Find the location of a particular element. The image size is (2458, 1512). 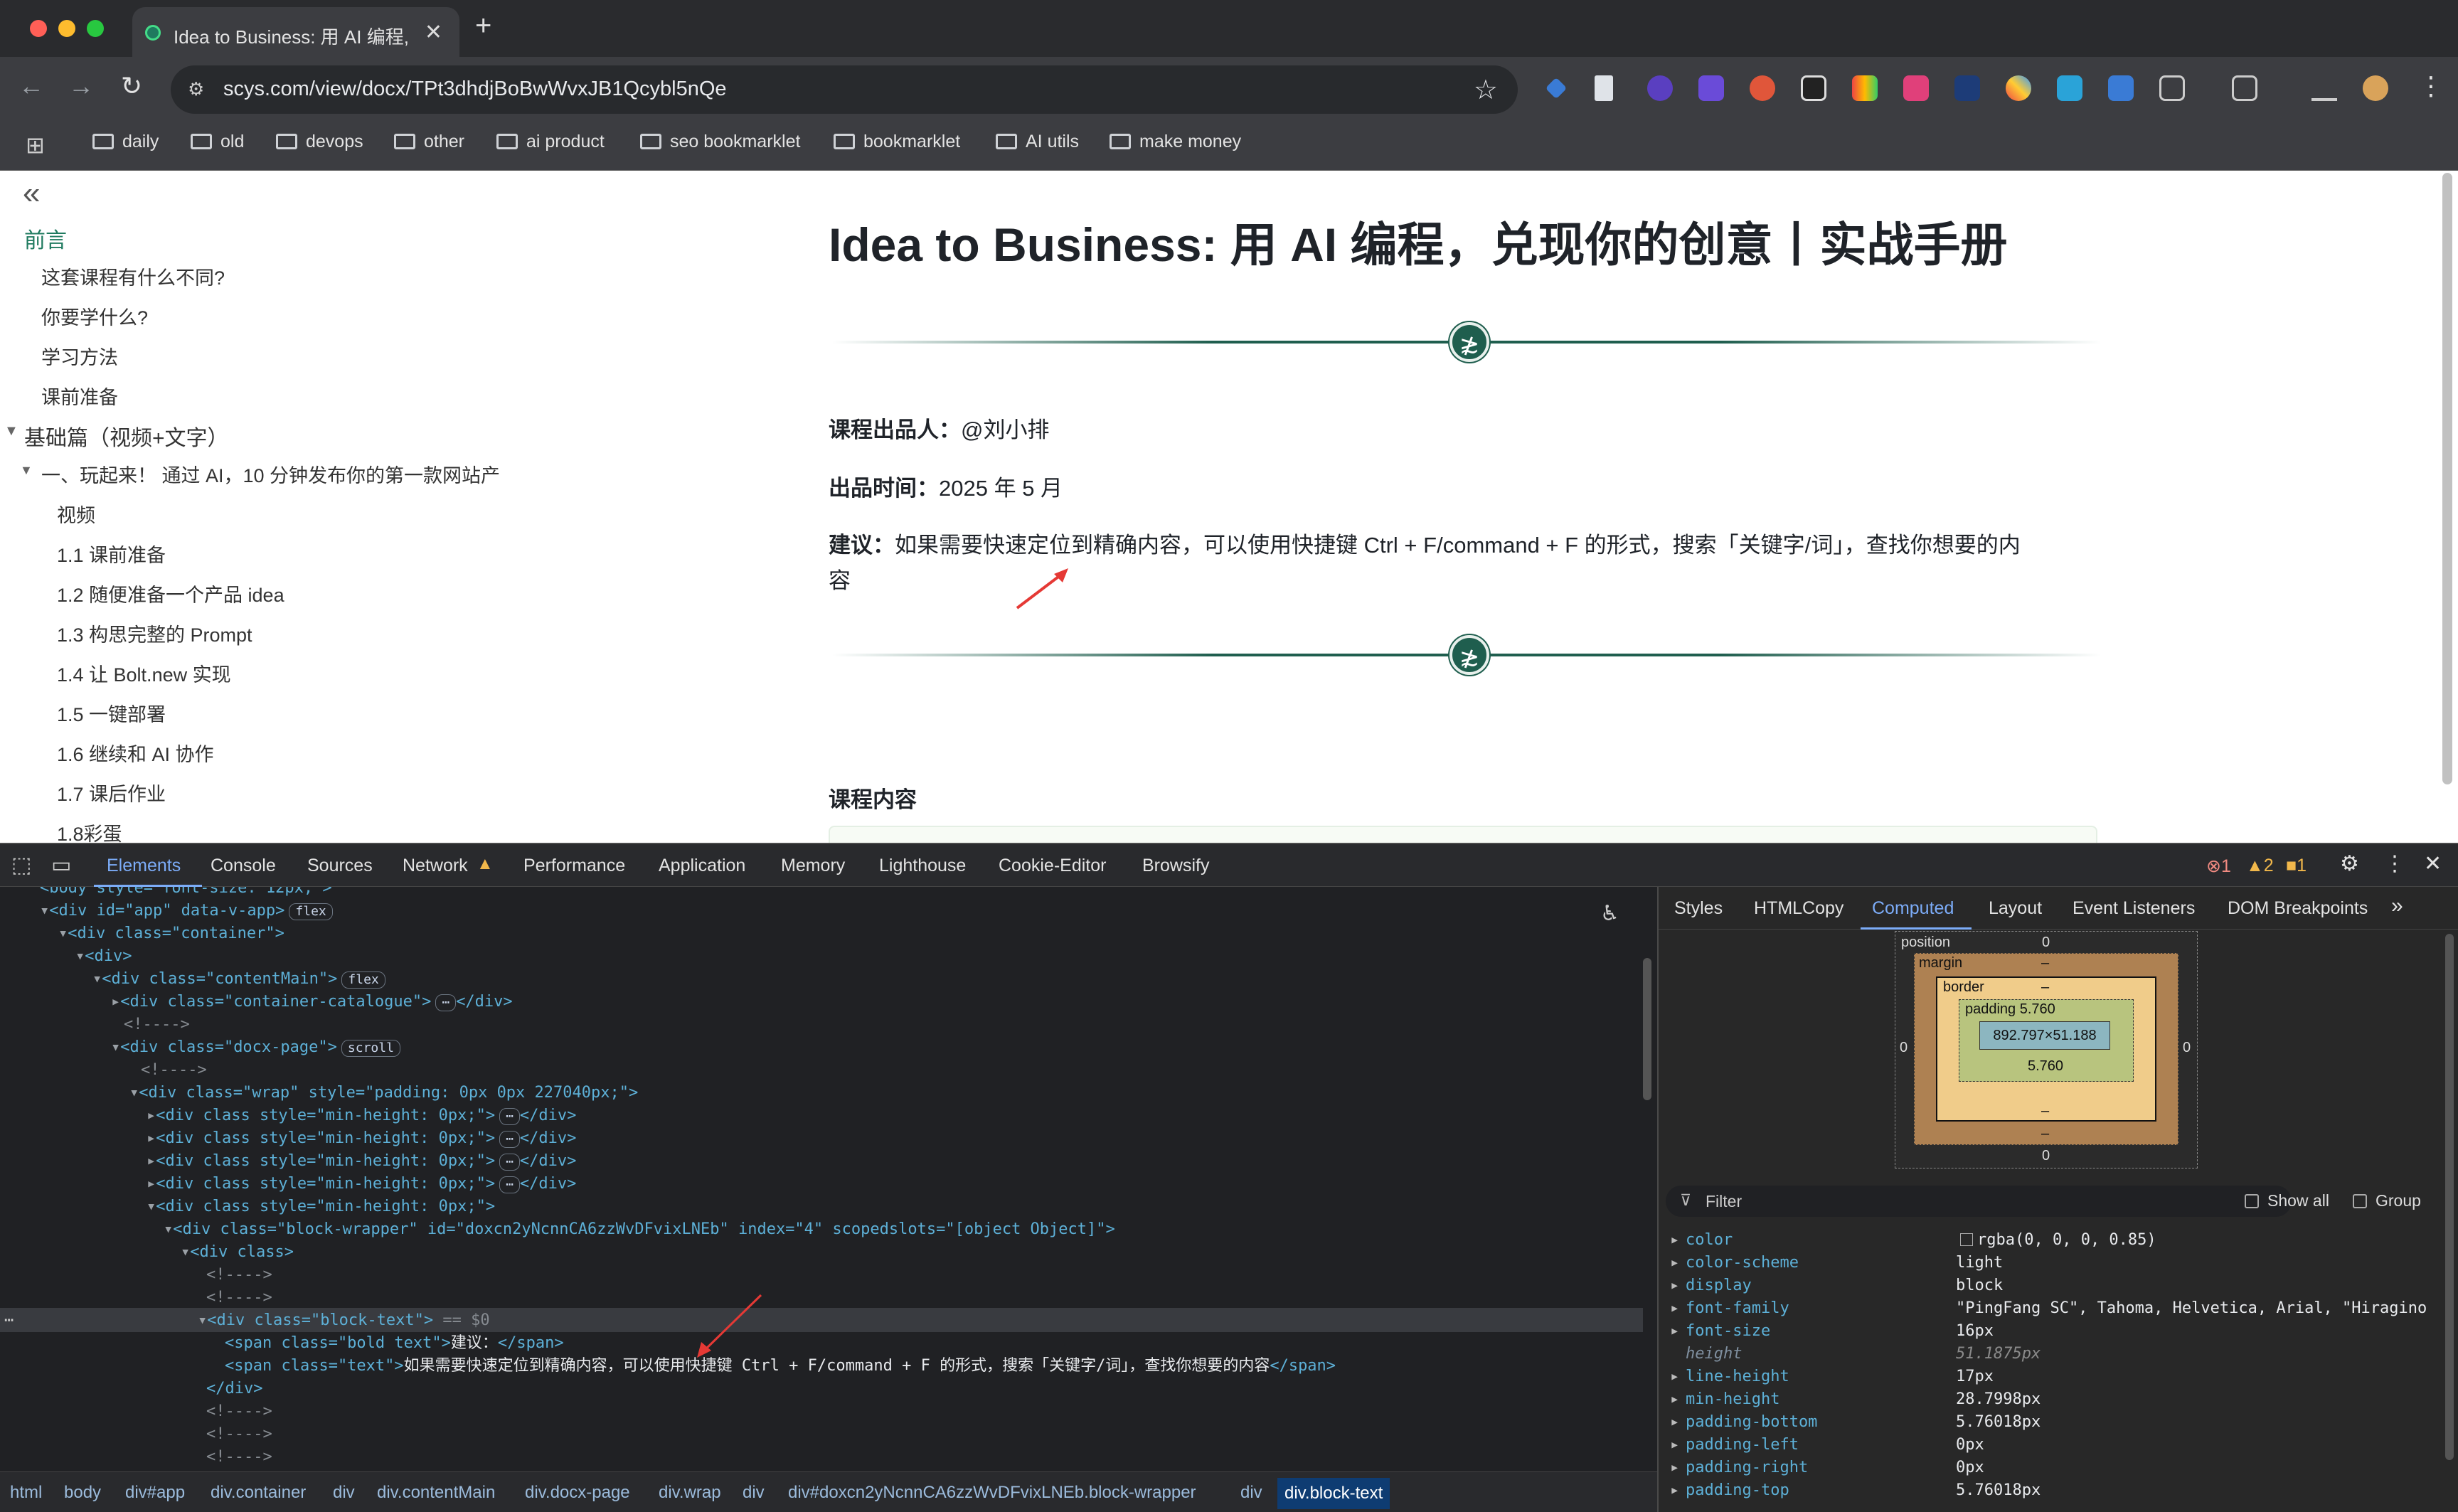

devtools-menu-icon: ⋮ is located at coordinates (2394, 863).